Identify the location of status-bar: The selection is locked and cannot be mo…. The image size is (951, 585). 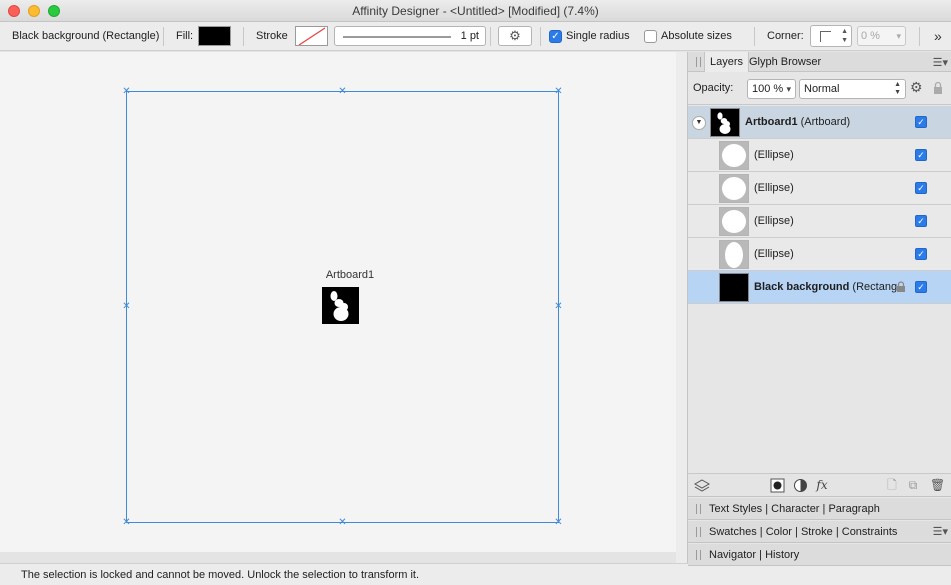
(475, 574).